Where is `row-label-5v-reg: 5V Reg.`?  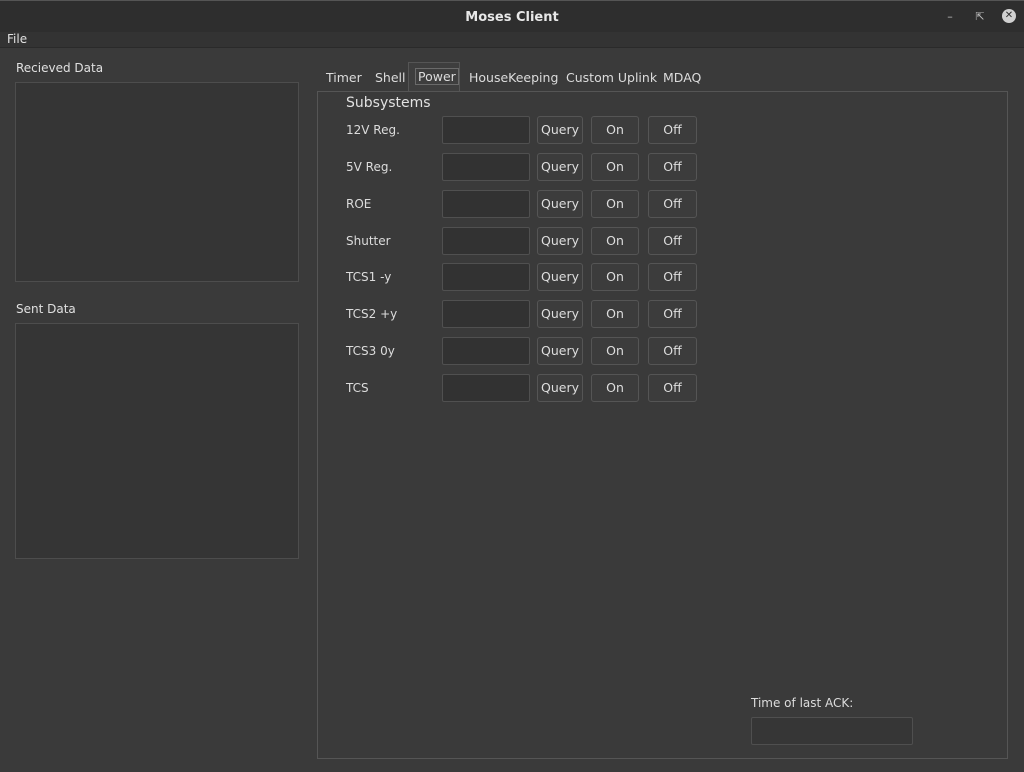 row-label-5v-reg: 5V Reg. is located at coordinates (369, 167).